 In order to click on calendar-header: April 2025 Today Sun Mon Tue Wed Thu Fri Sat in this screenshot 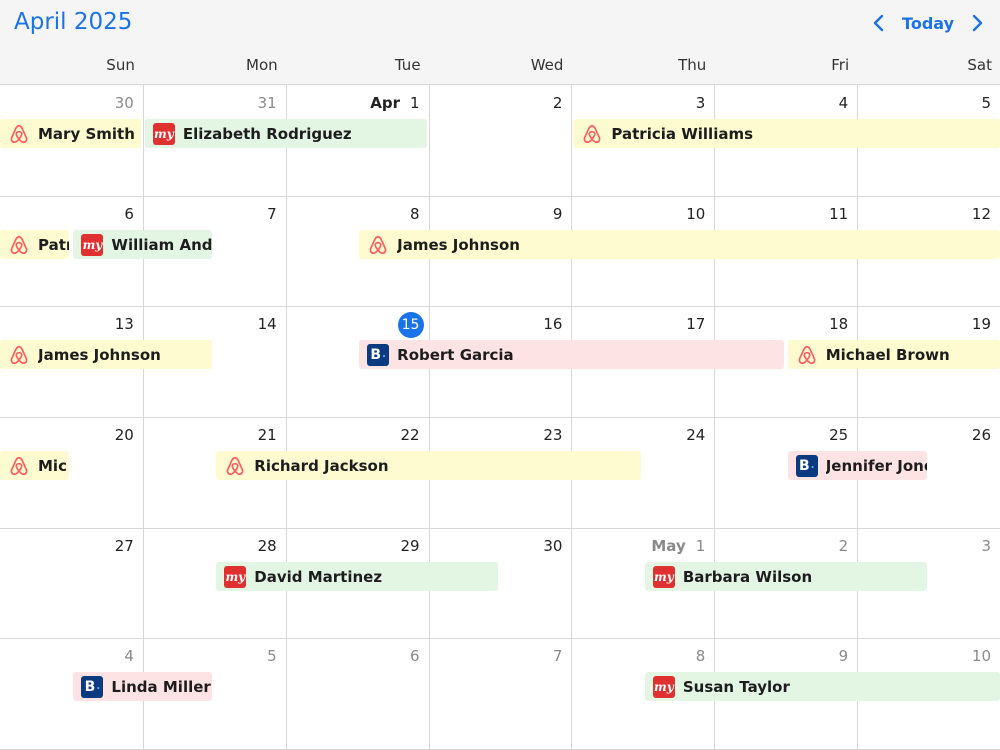, I will do `click(500, 42)`.